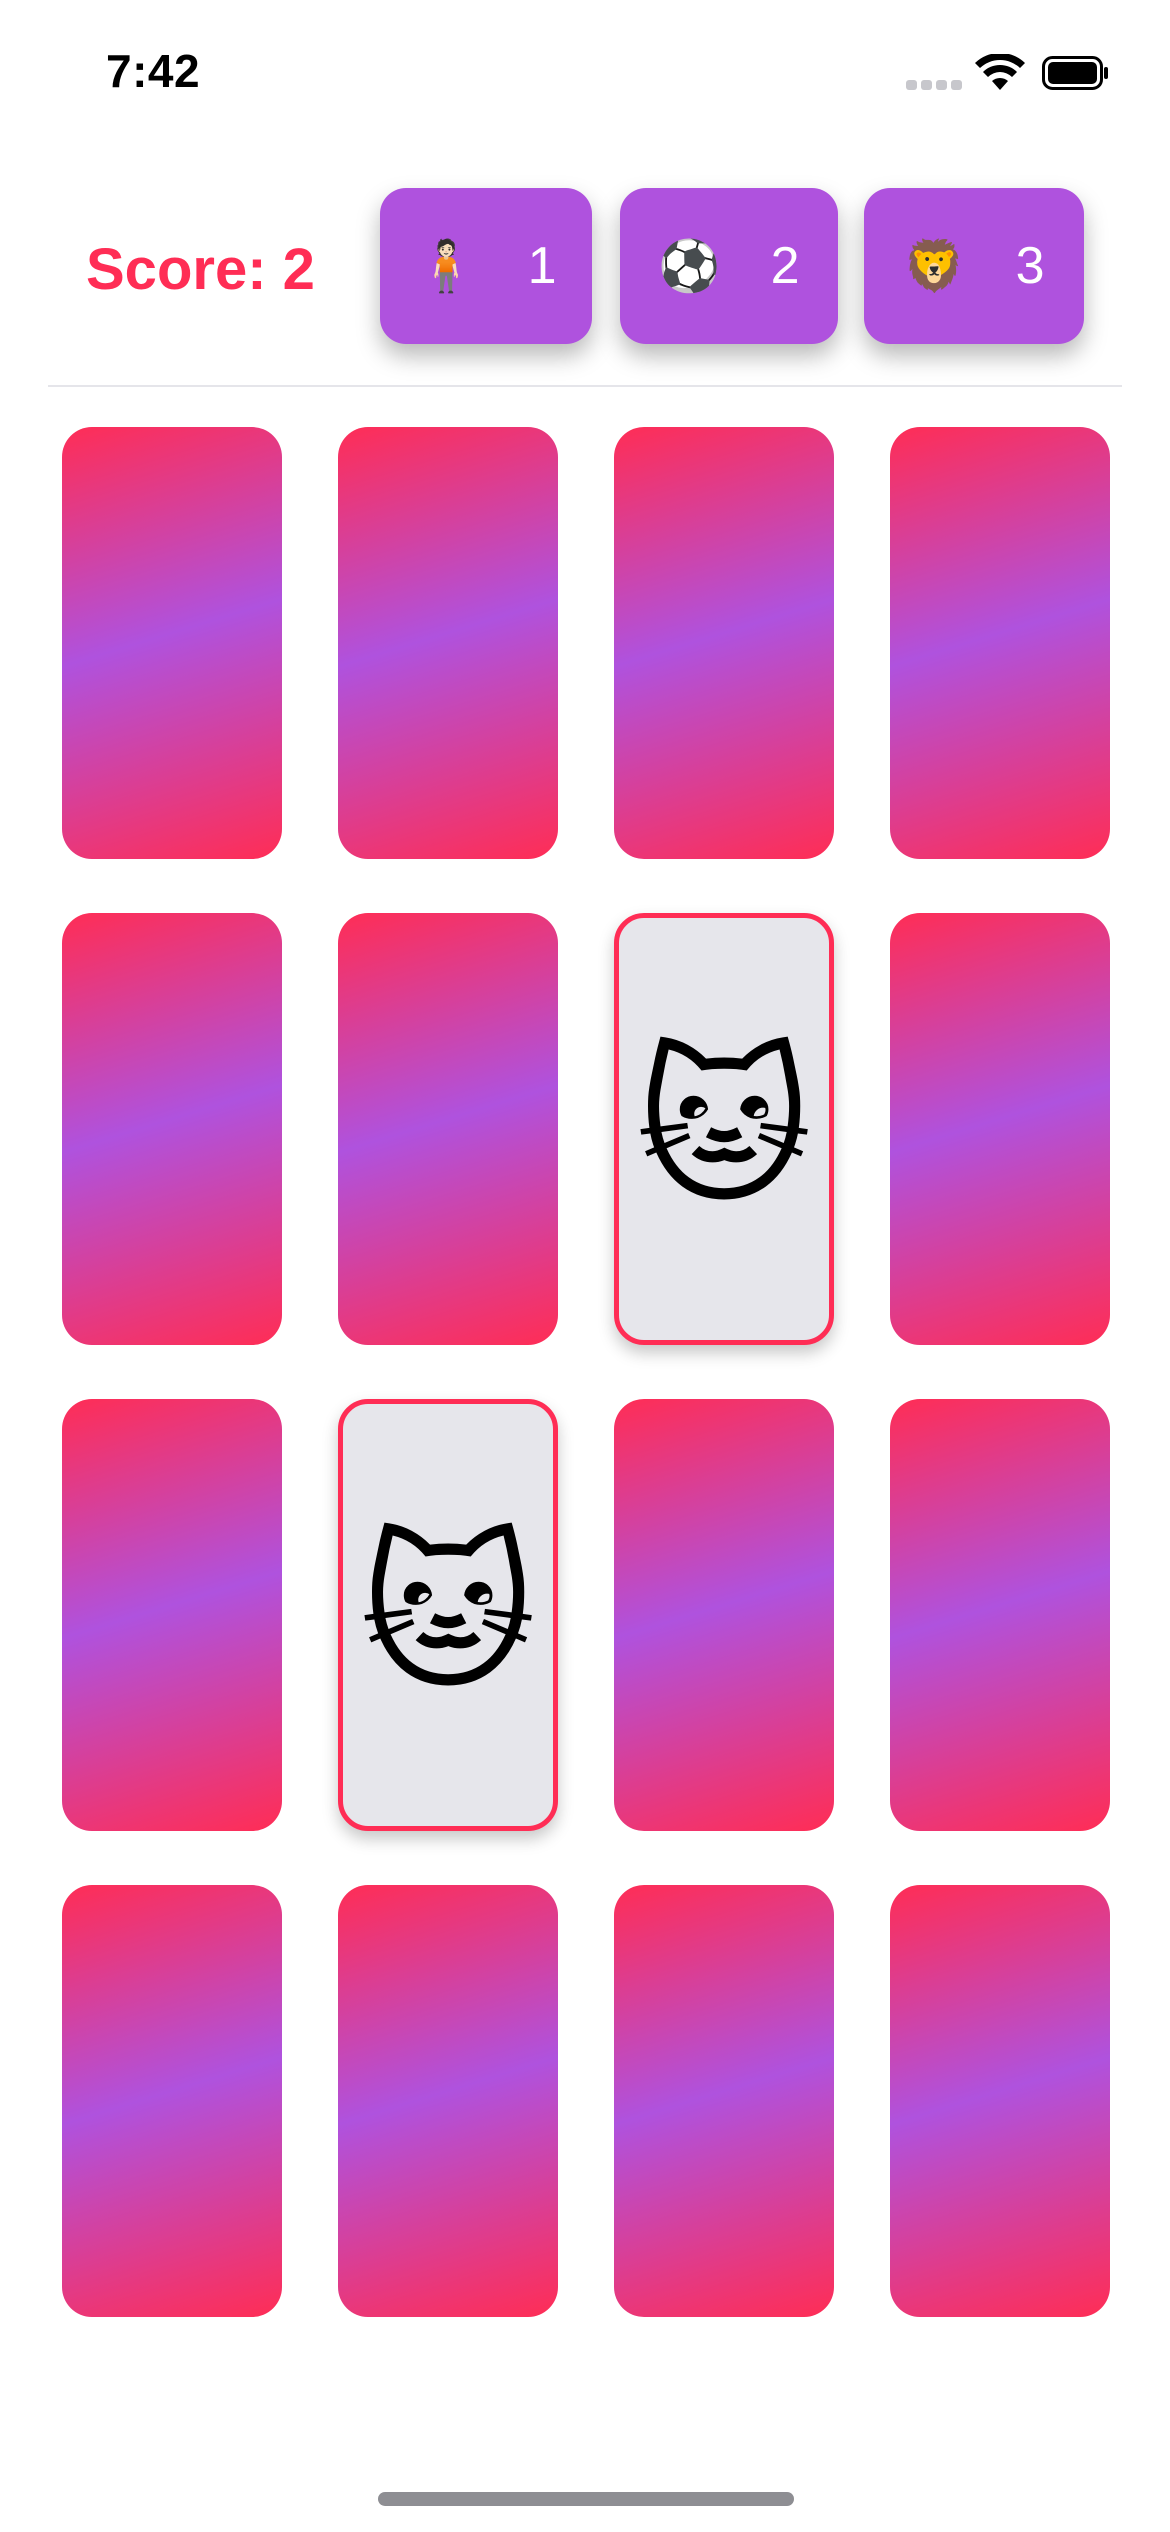 The image size is (1170, 2532). I want to click on score-label: Score: 2, so click(200, 269).